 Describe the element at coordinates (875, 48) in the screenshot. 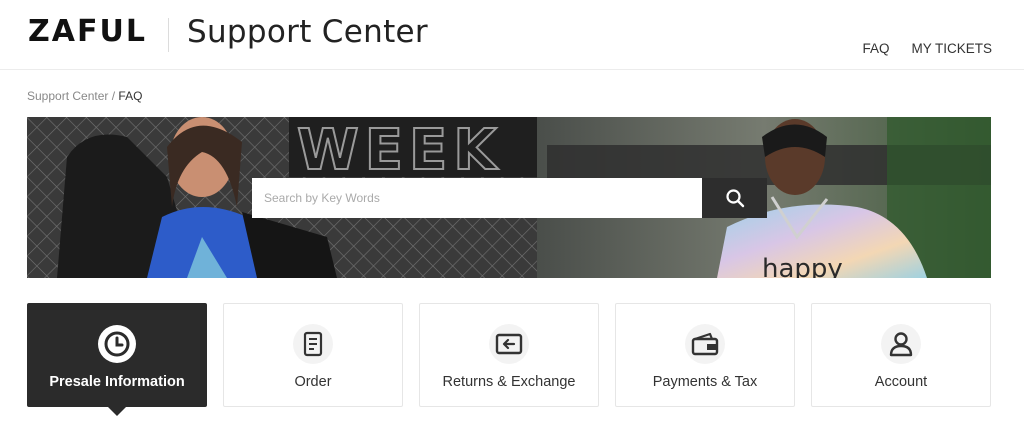

I see `nav-faq-link: FAQ` at that location.